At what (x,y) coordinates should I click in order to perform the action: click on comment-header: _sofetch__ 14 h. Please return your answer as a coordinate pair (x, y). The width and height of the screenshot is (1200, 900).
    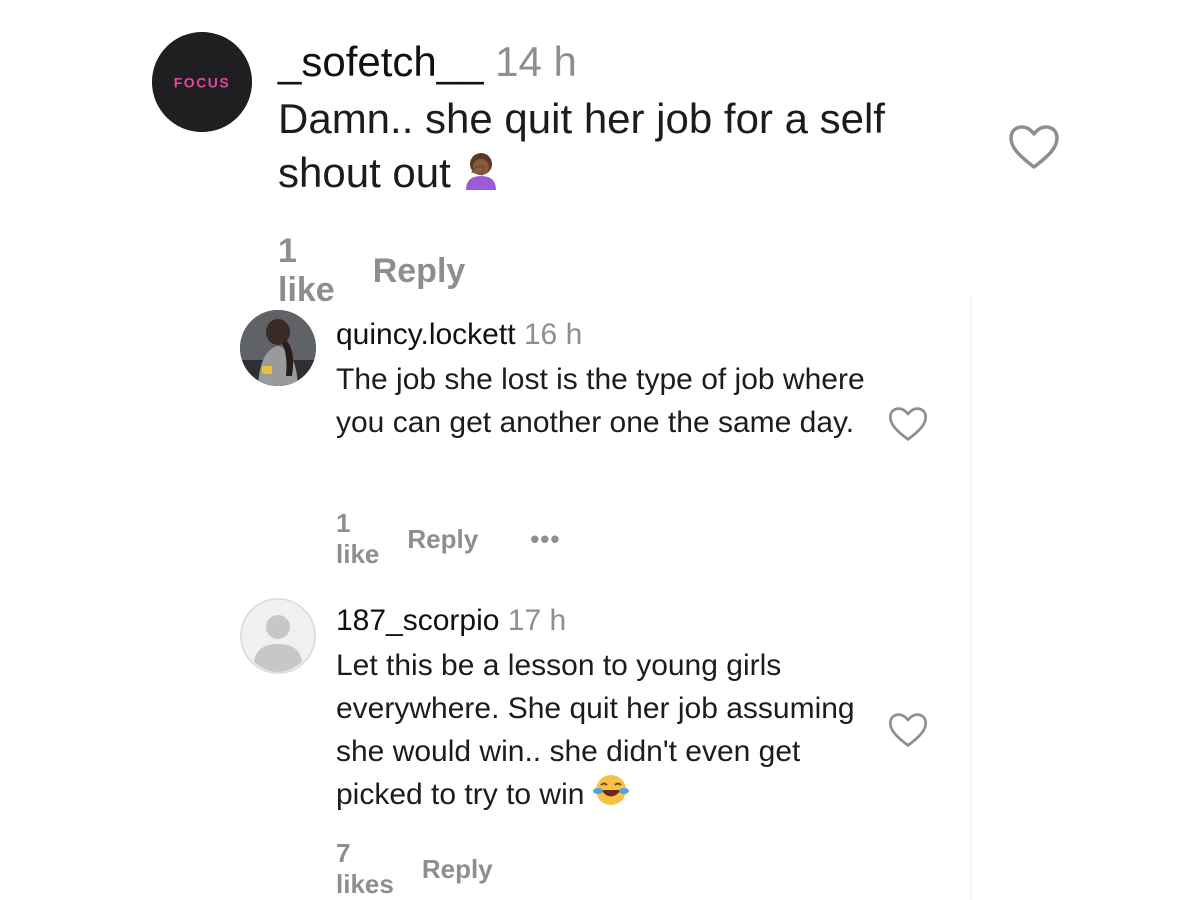
    Looking at the image, I should click on (427, 62).